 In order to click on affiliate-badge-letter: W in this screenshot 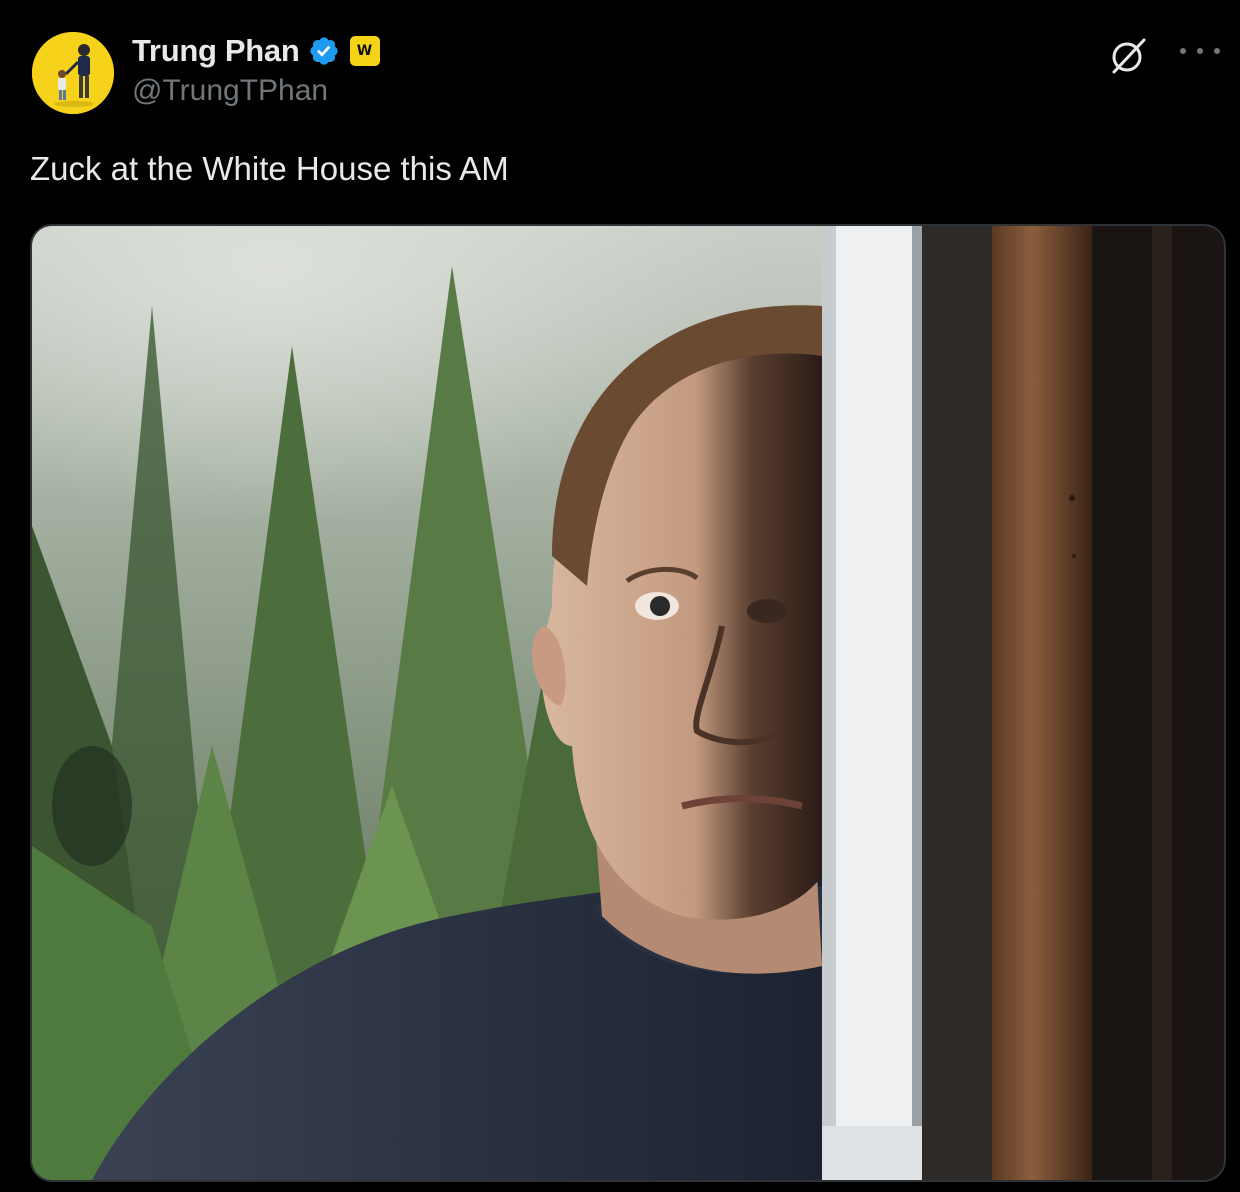, I will do `click(364, 51)`.